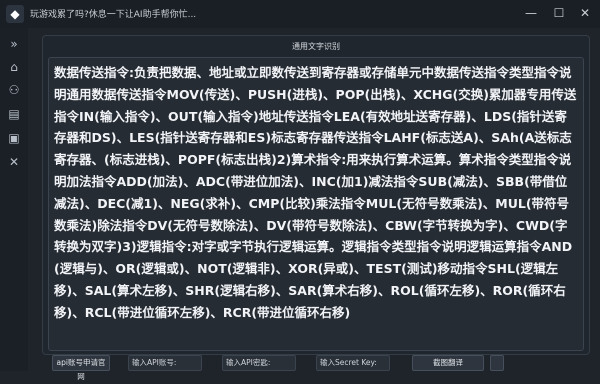 The height and width of the screenshot is (384, 600). Describe the element at coordinates (14, 44) in the screenshot. I see `expand-icon: »` at that location.